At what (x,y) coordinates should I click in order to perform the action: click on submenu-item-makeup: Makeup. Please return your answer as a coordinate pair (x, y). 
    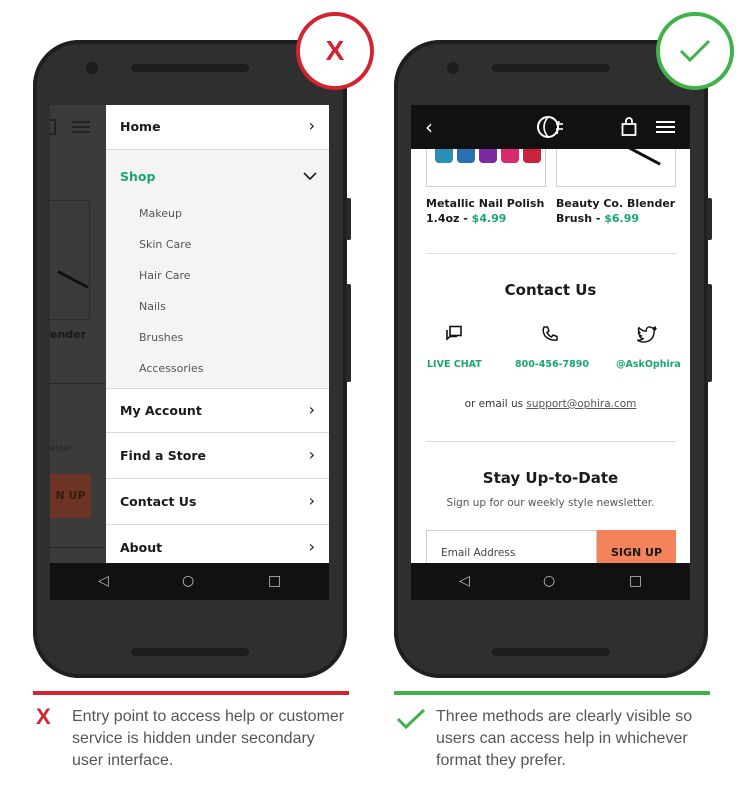
    Looking at the image, I should click on (160, 213).